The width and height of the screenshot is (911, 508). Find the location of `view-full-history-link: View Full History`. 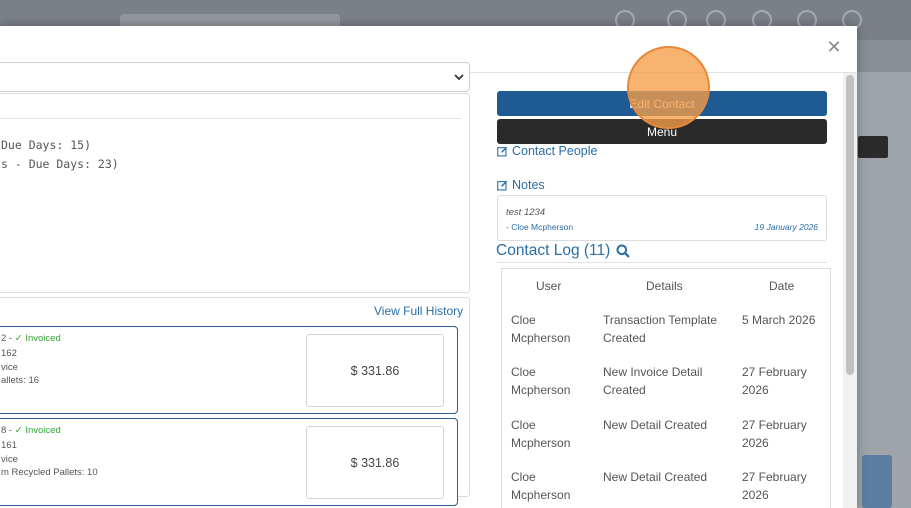

view-full-history-link: View Full History is located at coordinates (418, 311).